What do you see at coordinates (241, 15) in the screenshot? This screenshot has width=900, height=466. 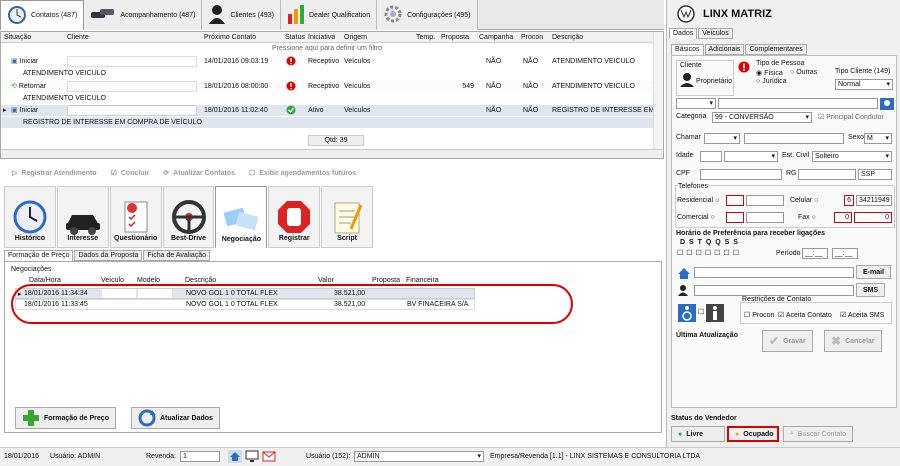 I see `tab-clientes: Clientes (493)` at bounding box center [241, 15].